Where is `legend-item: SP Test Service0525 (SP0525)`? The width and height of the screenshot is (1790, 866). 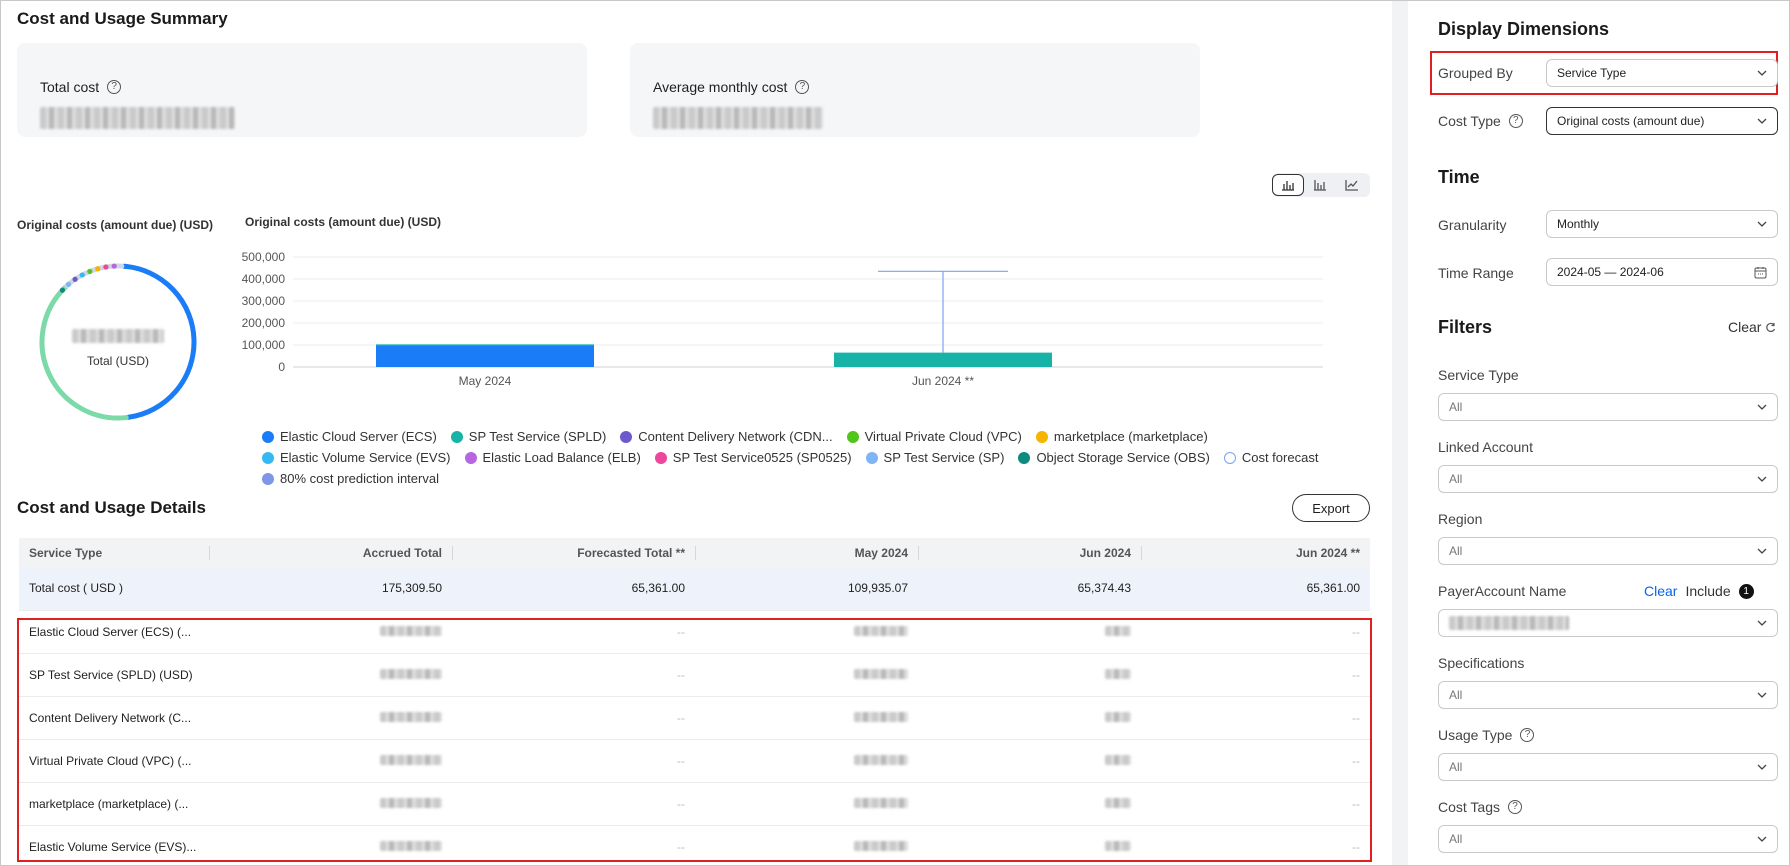 legend-item: SP Test Service0525 (SP0525) is located at coordinates (753, 457).